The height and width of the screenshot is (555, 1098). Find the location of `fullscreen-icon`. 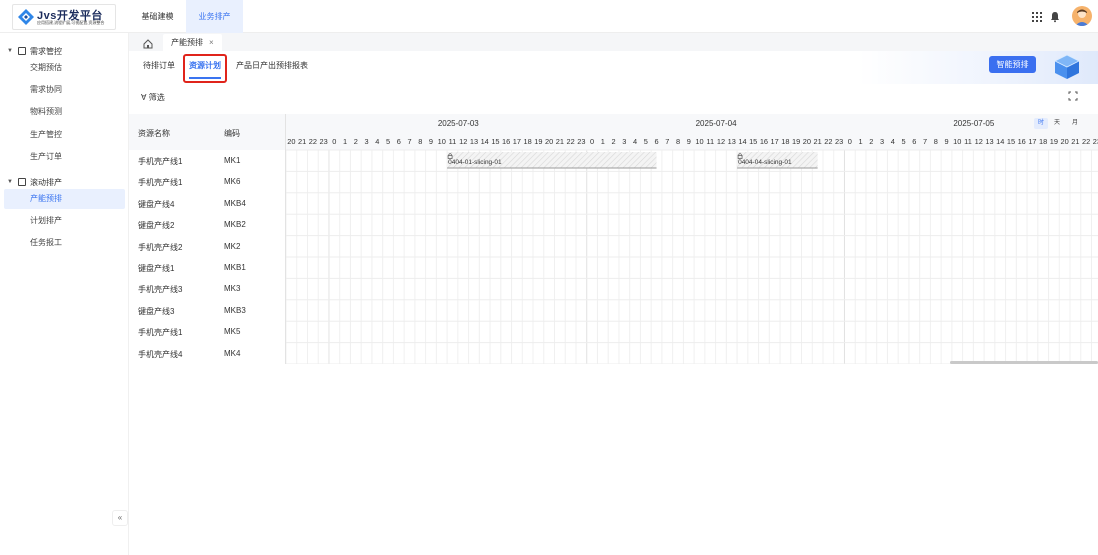

fullscreen-icon is located at coordinates (1073, 96).